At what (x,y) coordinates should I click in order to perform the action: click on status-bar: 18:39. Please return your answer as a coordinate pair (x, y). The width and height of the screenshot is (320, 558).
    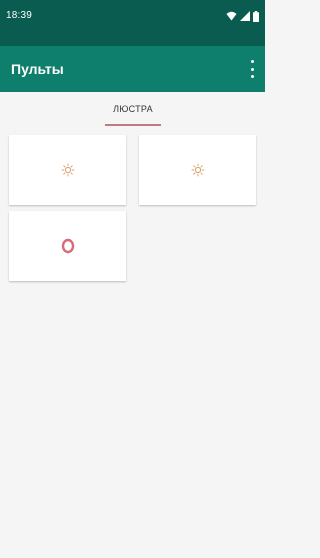
    Looking at the image, I should click on (132, 23).